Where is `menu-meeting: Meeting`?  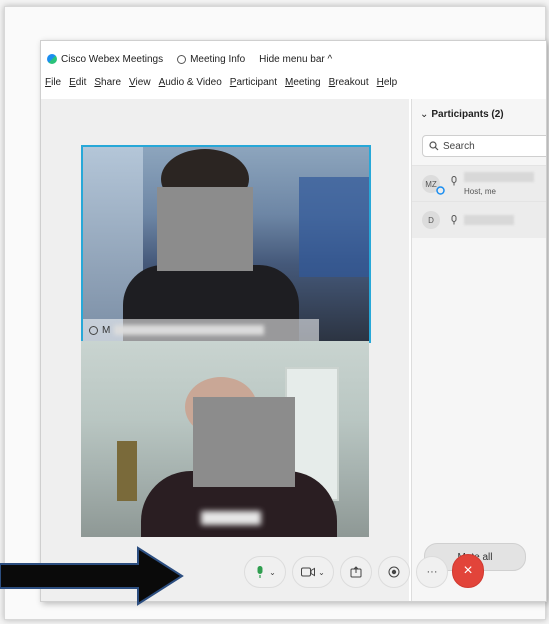
menu-meeting: Meeting is located at coordinates (303, 84).